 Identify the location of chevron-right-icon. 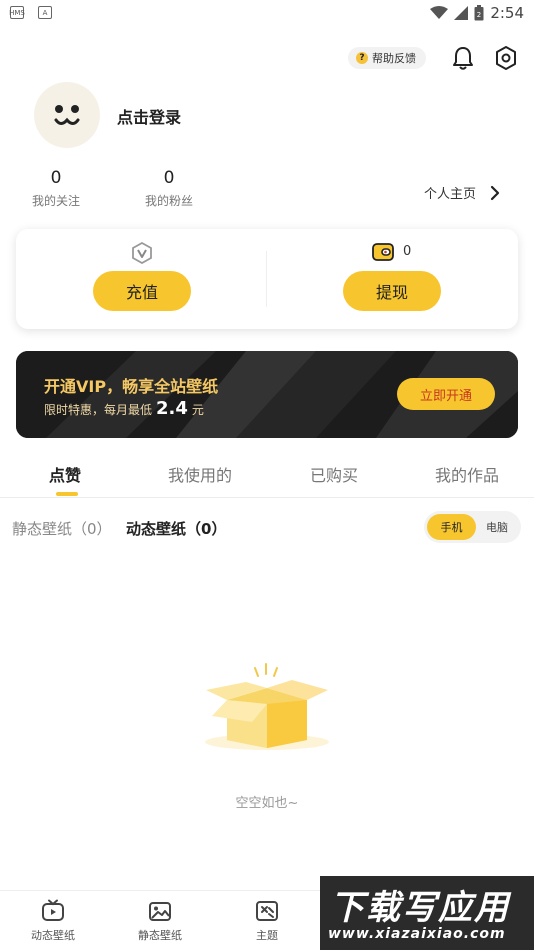
(495, 192).